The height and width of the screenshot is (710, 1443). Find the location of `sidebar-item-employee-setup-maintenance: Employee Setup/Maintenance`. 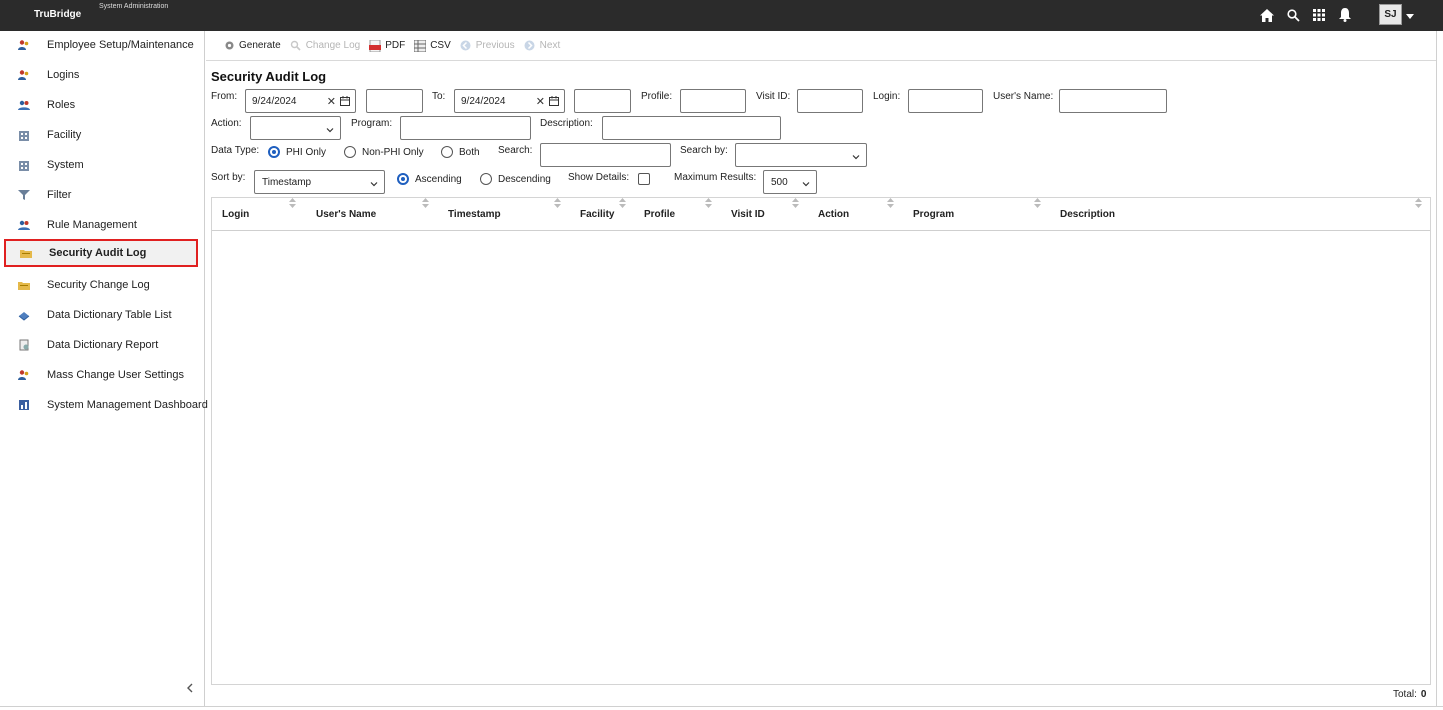

sidebar-item-employee-setup-maintenance: Employee Setup/Maintenance is located at coordinates (101, 45).